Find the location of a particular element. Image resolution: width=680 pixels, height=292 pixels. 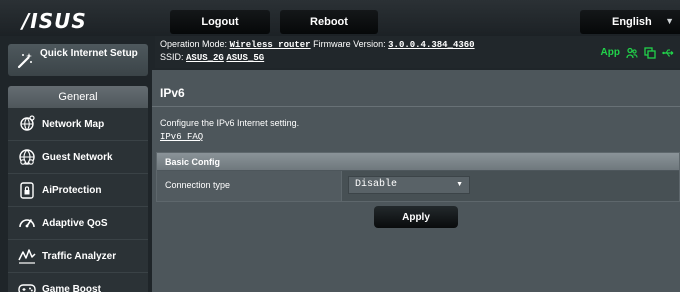

sidebar-item-label: Adaptive QoS is located at coordinates (75, 223).